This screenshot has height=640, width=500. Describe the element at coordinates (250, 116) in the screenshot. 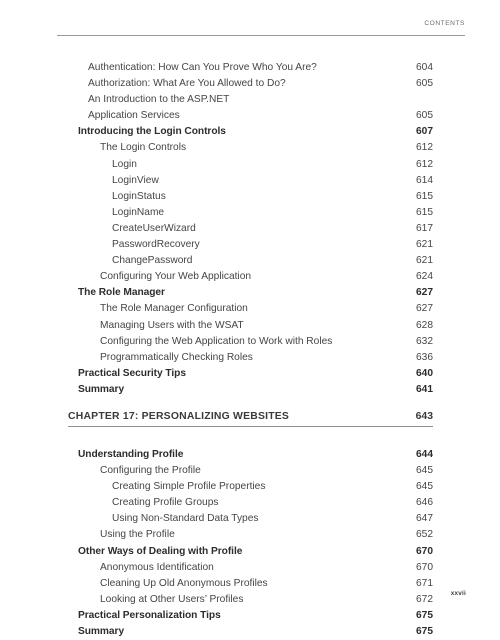

I see `toc-entry: Application Services 605` at that location.